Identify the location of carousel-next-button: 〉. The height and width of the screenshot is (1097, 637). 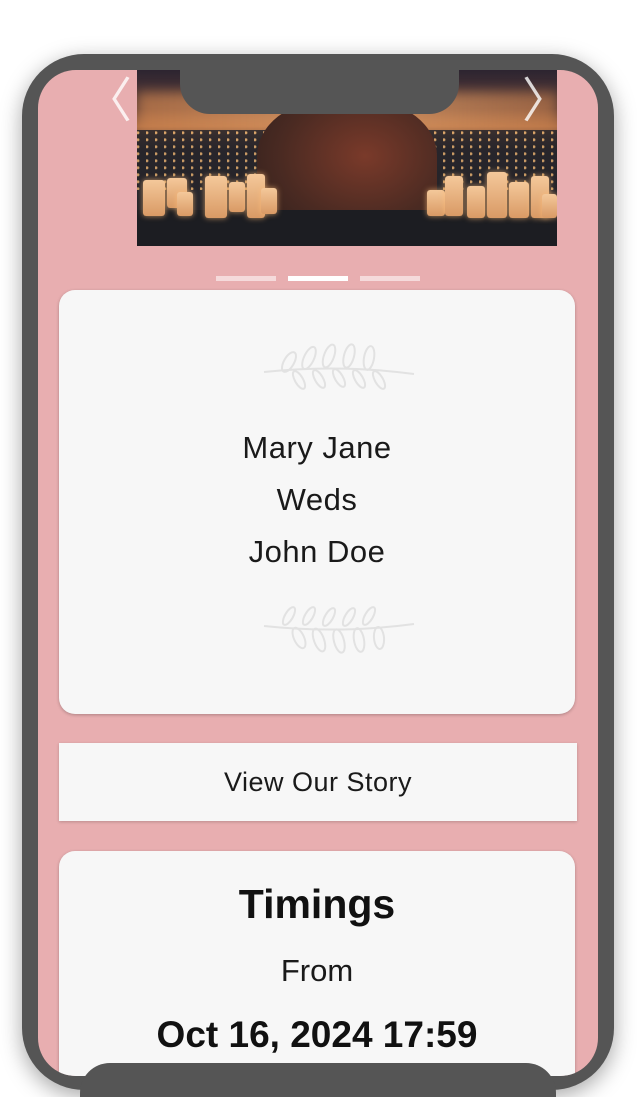
(546, 101).